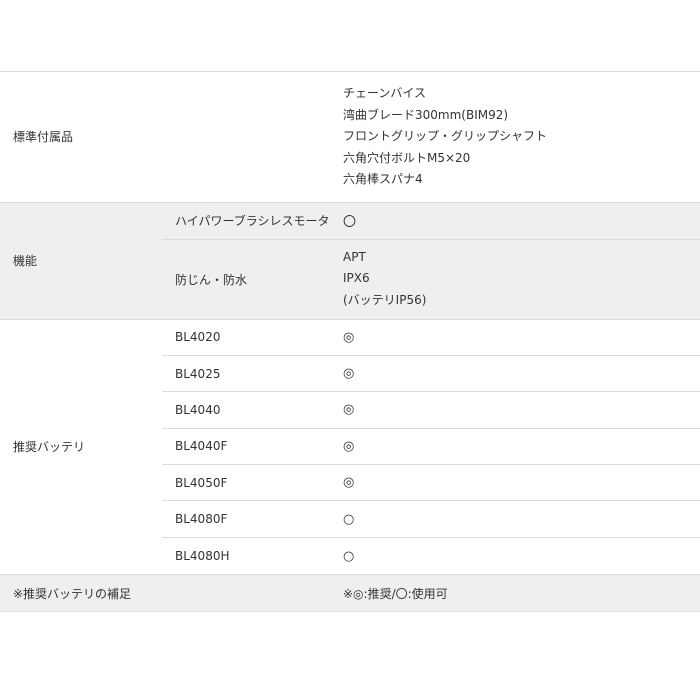  What do you see at coordinates (431, 556) in the screenshot?
I see `battery-row: BL4080H ○` at bounding box center [431, 556].